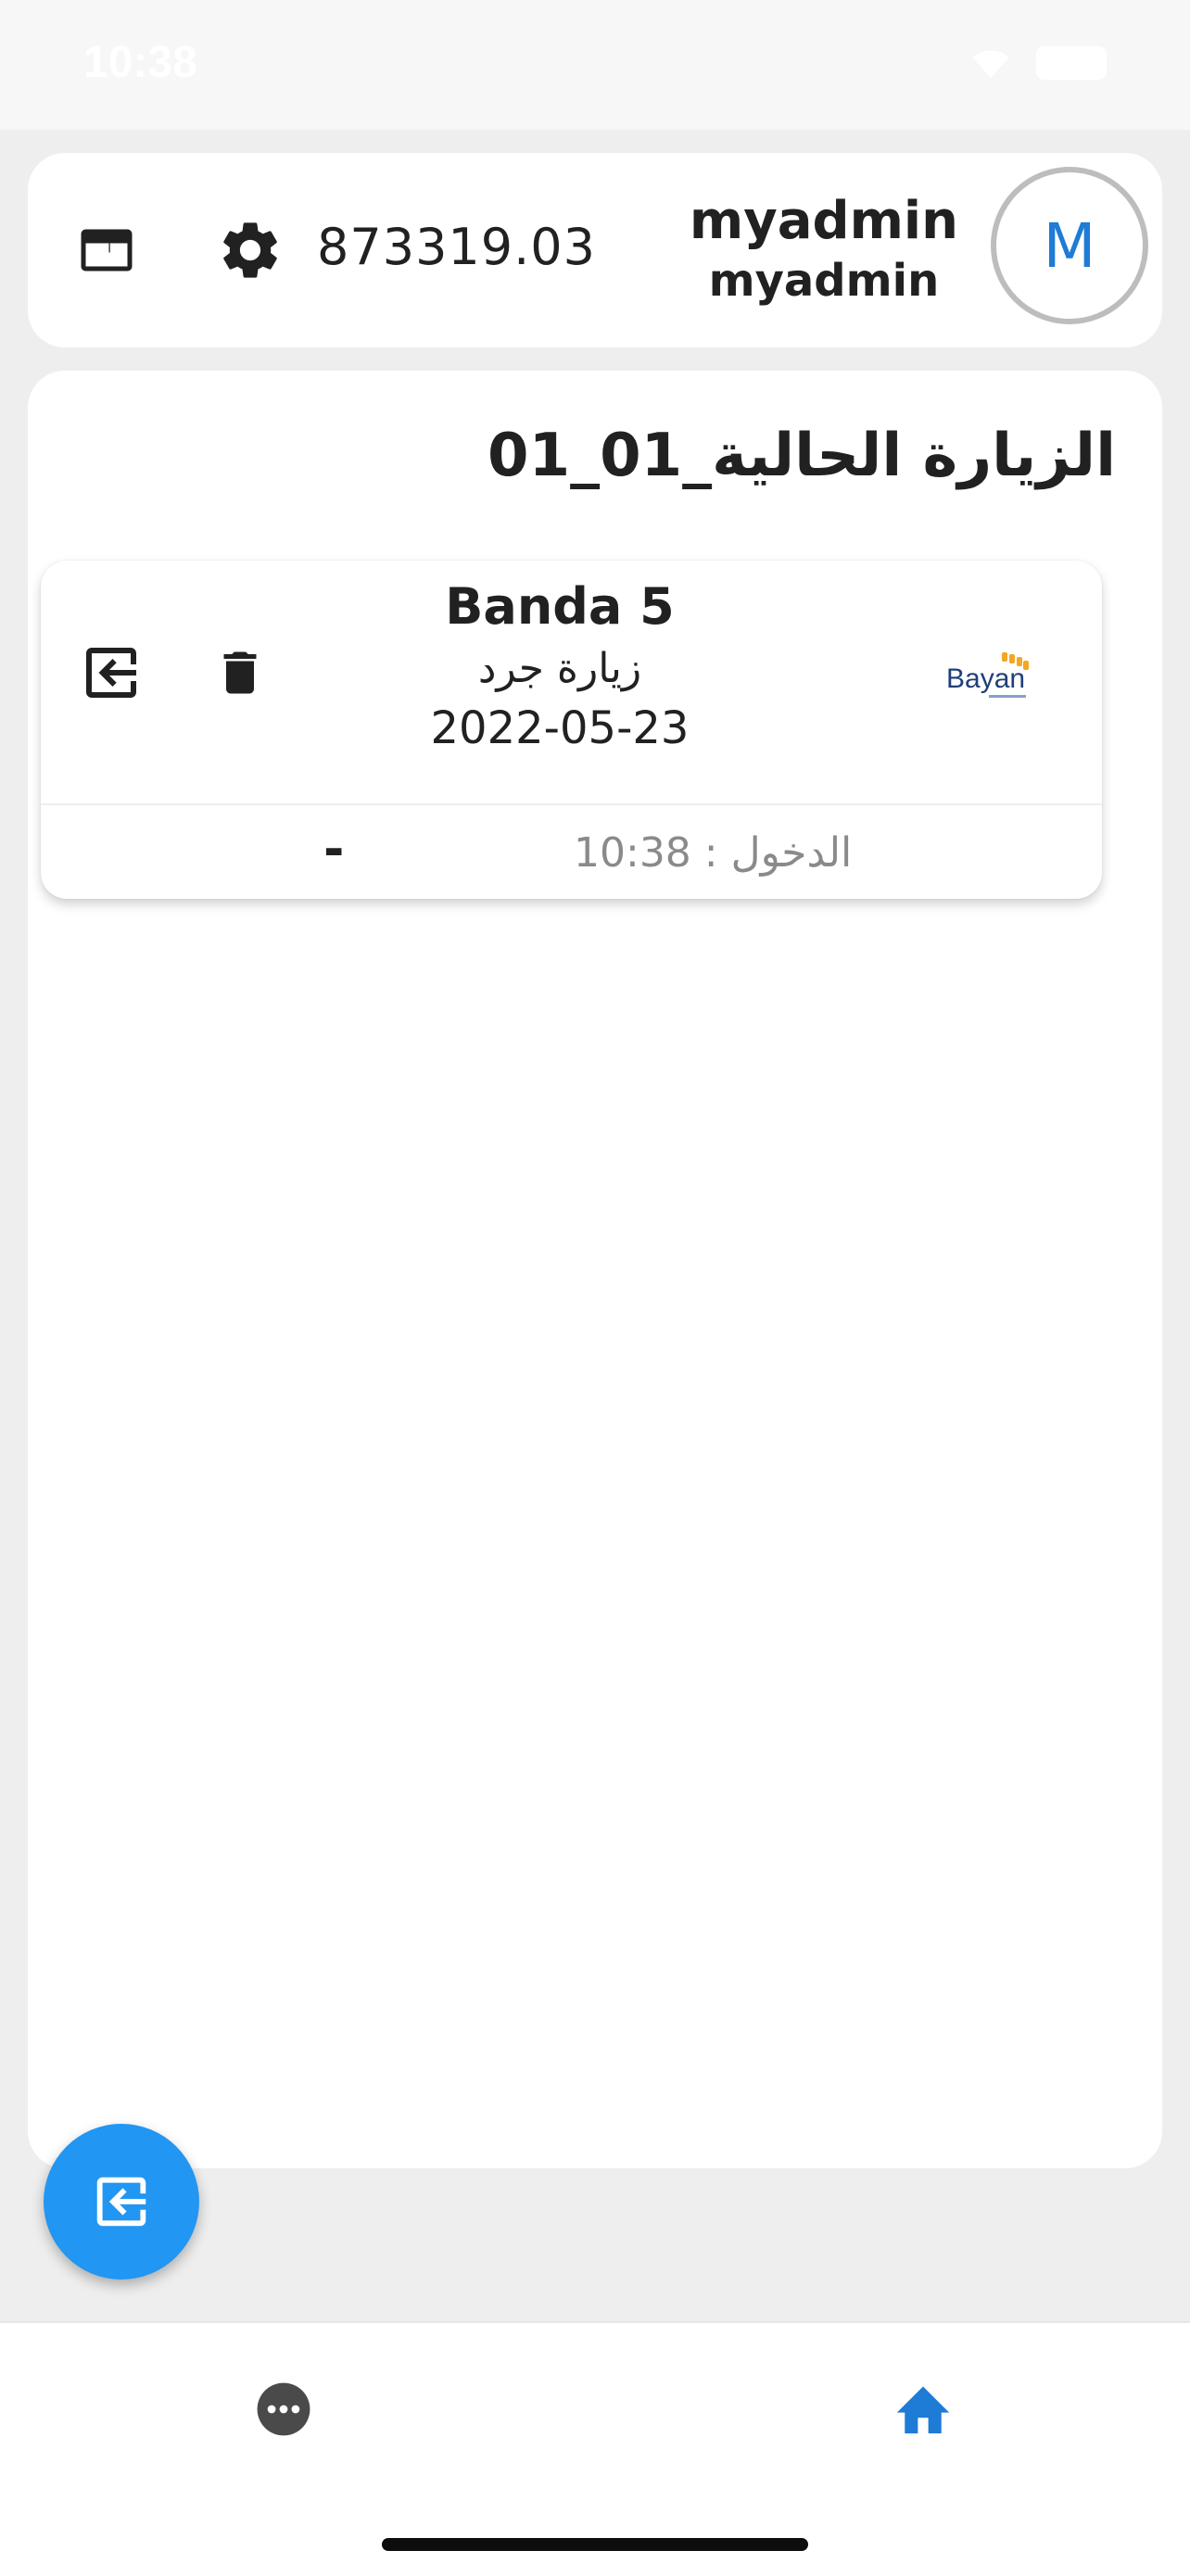 The image size is (1190, 2576). What do you see at coordinates (824, 281) in the screenshot?
I see `user-subtitle: myadmin` at bounding box center [824, 281].